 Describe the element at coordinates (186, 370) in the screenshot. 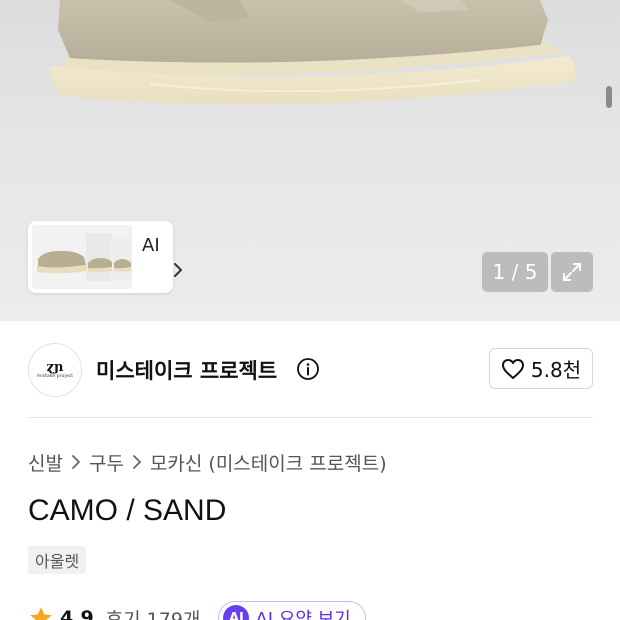

I see `brand-name: 미스테이크 프로젝트` at that location.